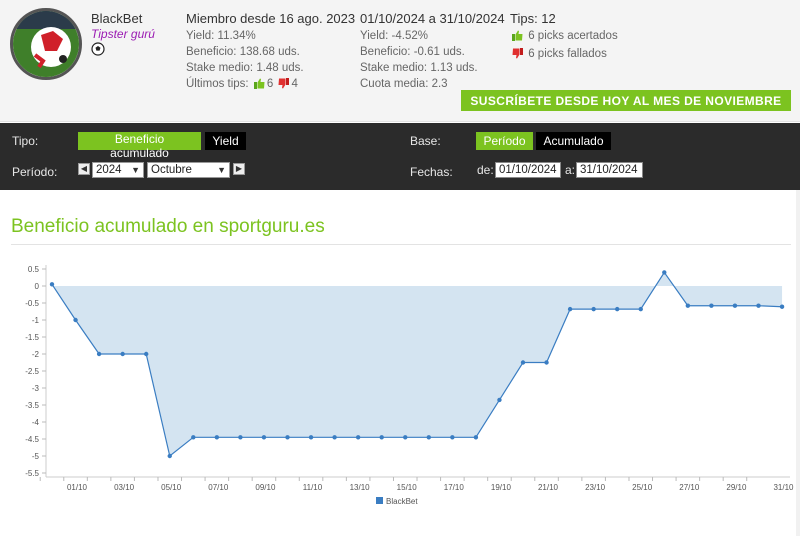 Image resolution: width=800 pixels, height=536 pixels. What do you see at coordinates (218, 487) in the screenshot?
I see `x-tick-label: 07/10` at bounding box center [218, 487].